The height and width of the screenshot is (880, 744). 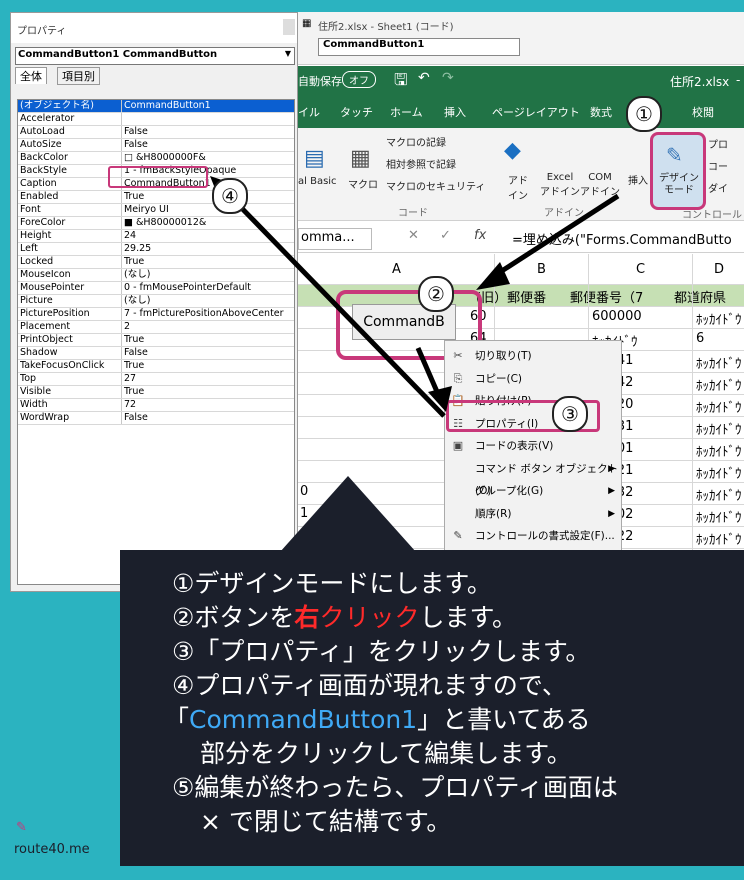 I want to click on instruction-2: ②ボタンを右クリックします。, so click(x=344, y=616).